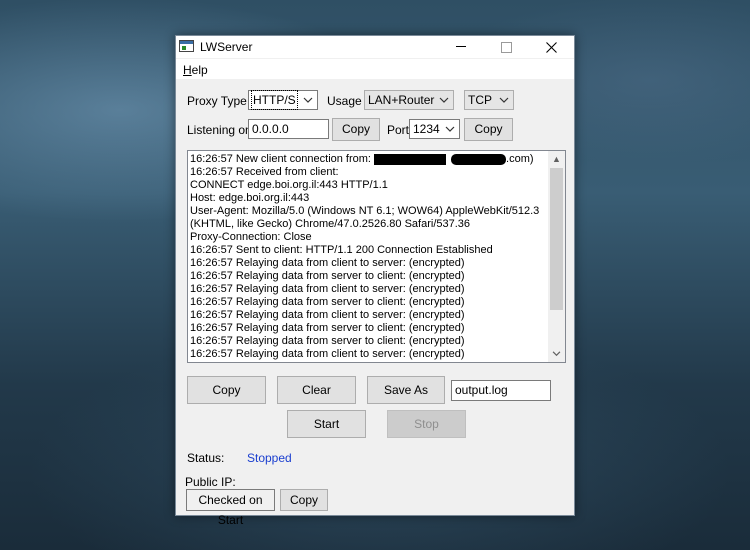 Image resolution: width=750 pixels, height=550 pixels. What do you see at coordinates (250, 198) in the screenshot?
I see `log-line: Host: edge.boi.org.il:443` at bounding box center [250, 198].